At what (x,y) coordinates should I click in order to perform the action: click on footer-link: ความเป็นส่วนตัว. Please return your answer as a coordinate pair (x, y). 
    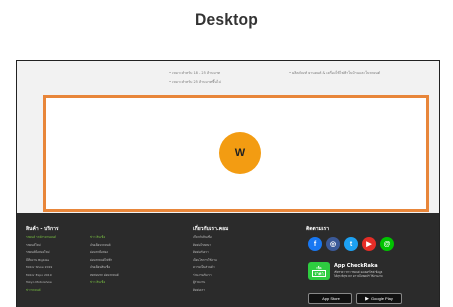
    Looking at the image, I should click on (205, 268).